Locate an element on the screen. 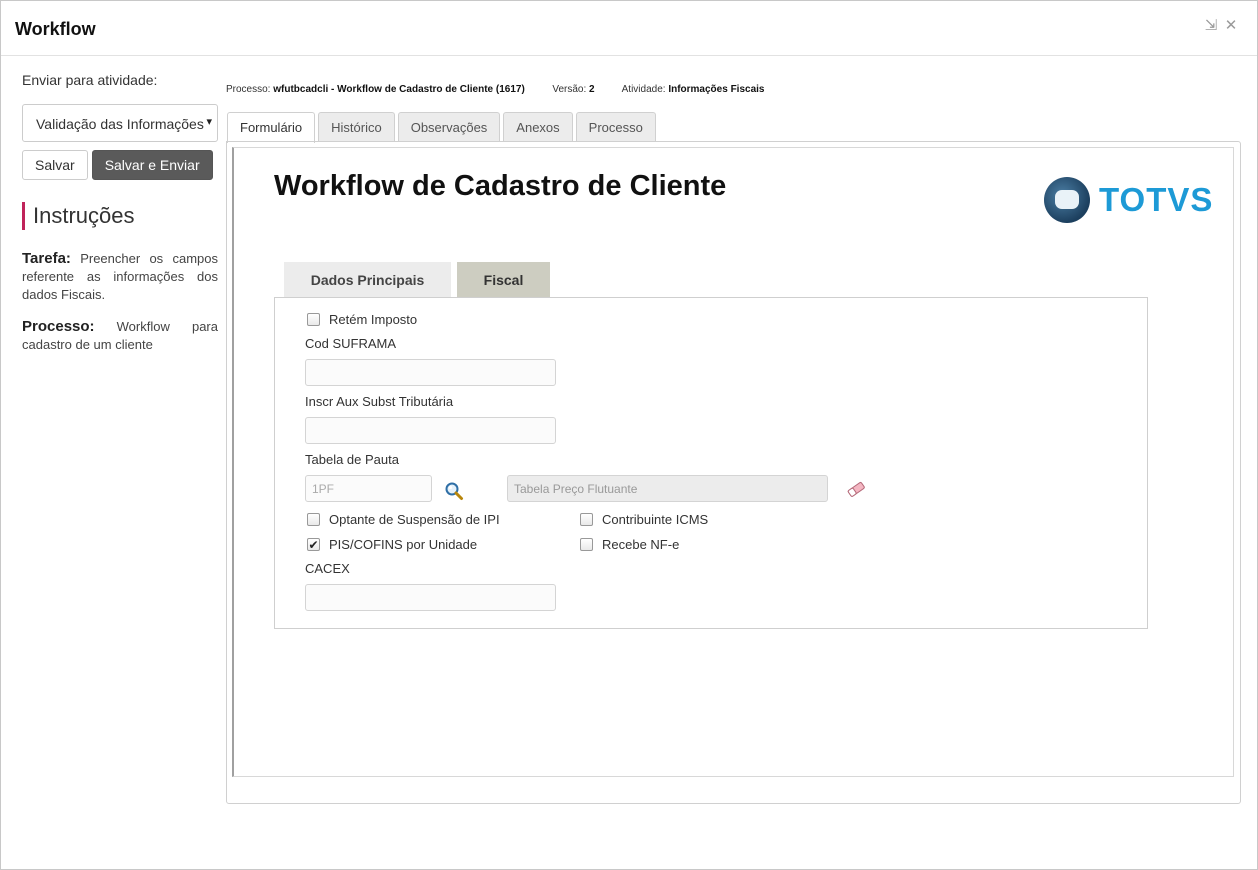 This screenshot has height=870, width=1258. version-label: Versão: is located at coordinates (571, 89).